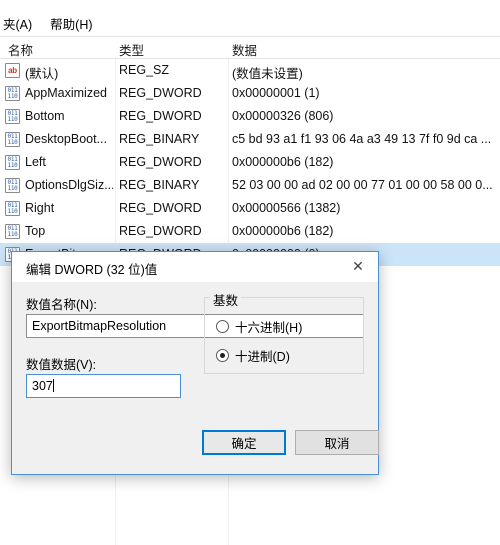 The width and height of the screenshot is (500, 545). What do you see at coordinates (40, 208) in the screenshot?
I see `cell-name: Right` at bounding box center [40, 208].